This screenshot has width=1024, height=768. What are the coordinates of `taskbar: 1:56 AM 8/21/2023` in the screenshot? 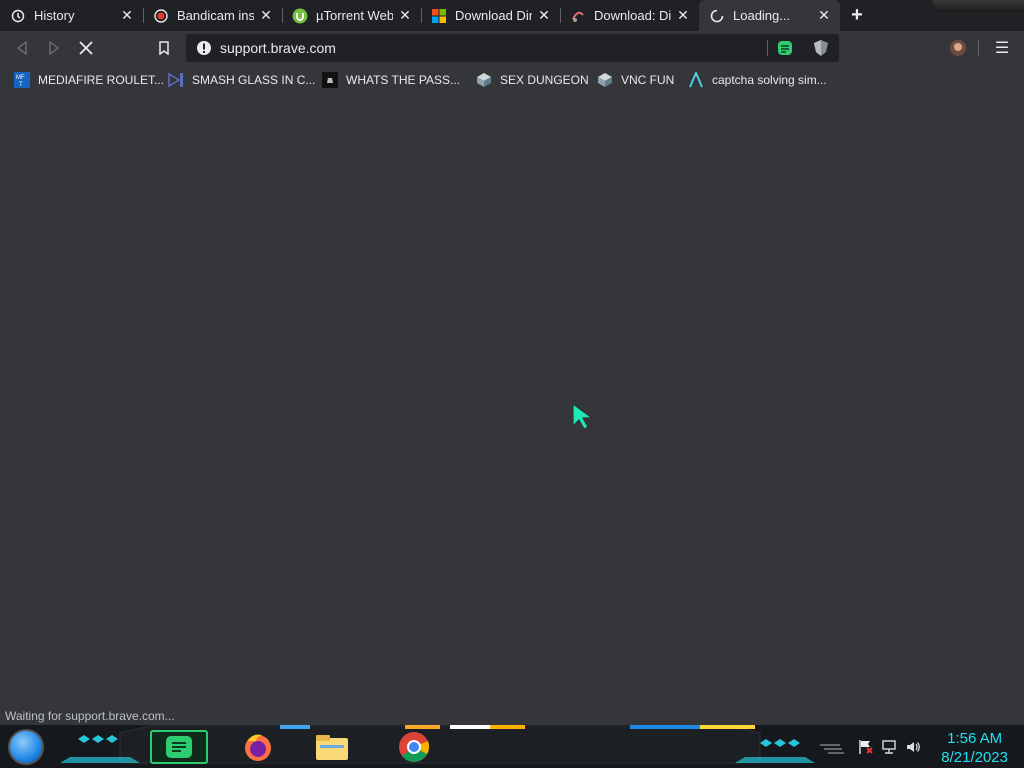 It's located at (512, 746).